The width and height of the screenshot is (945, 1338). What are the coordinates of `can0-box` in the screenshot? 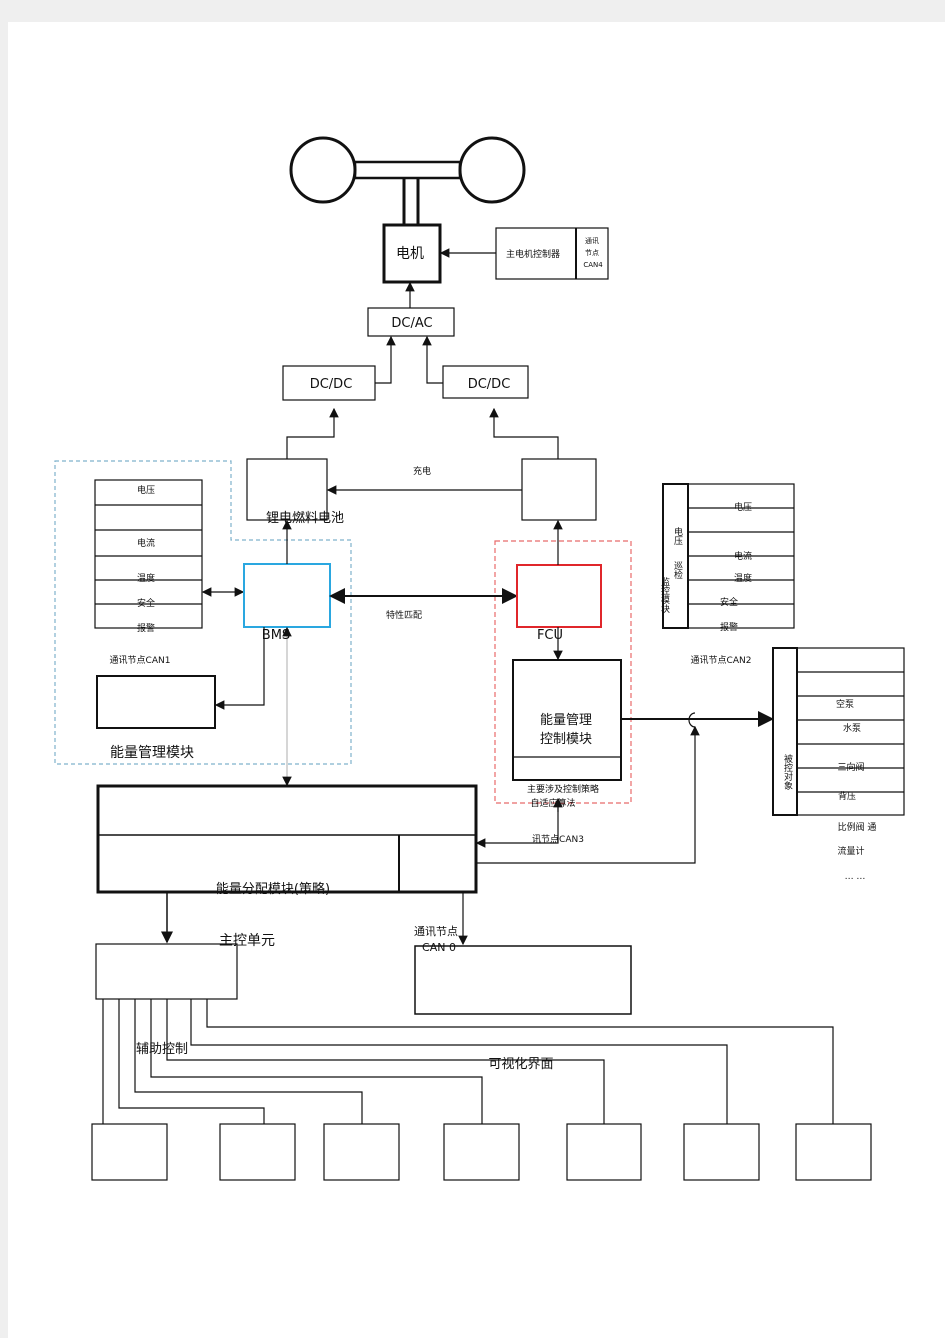 It's located at (523, 980).